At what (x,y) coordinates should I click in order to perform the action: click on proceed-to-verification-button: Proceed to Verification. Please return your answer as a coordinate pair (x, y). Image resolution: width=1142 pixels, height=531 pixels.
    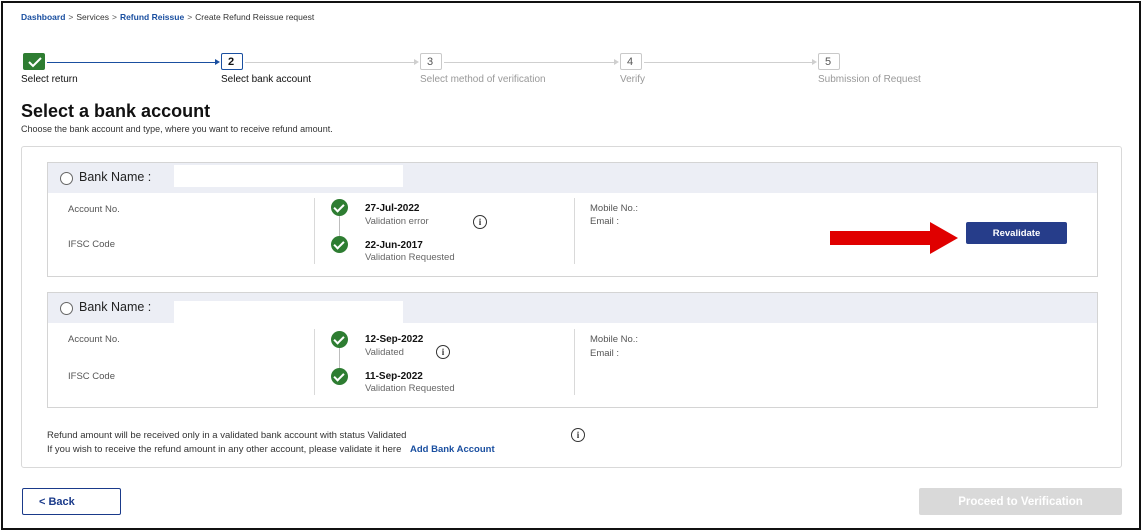
    Looking at the image, I should click on (1020, 501).